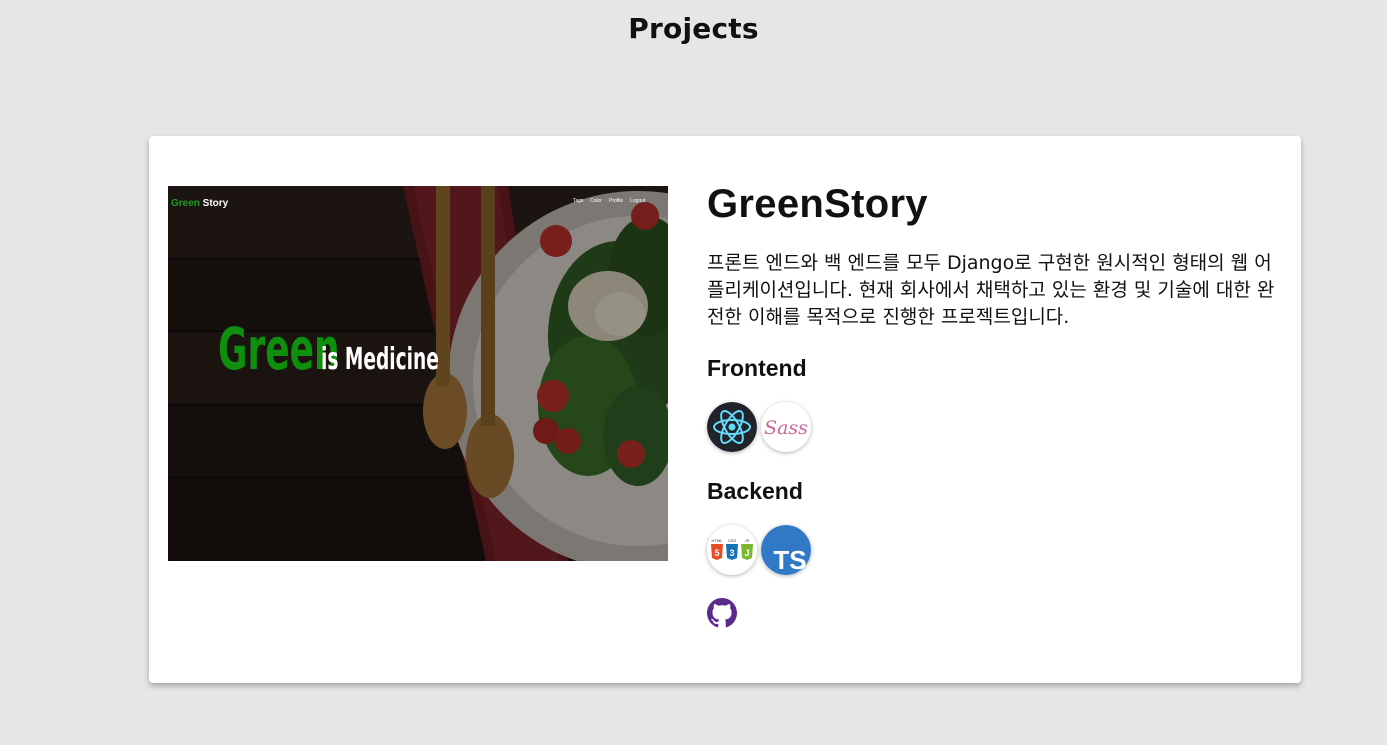  Describe the element at coordinates (731, 553) in the screenshot. I see `svg-text: 3` at that location.